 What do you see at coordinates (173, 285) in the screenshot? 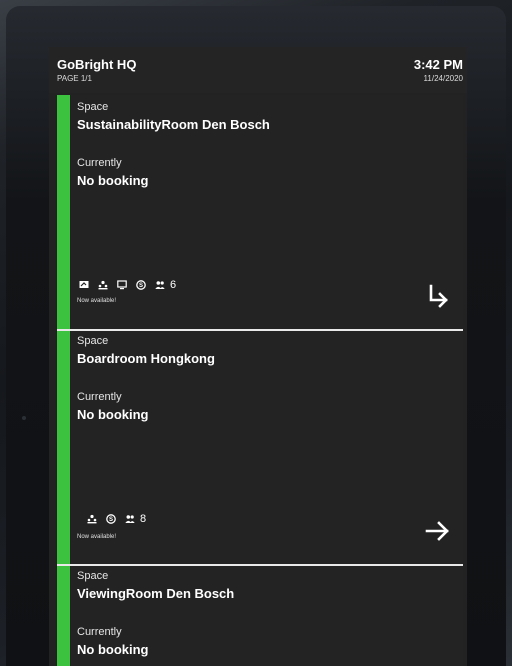
I see `capacity-count: 6` at bounding box center [173, 285].